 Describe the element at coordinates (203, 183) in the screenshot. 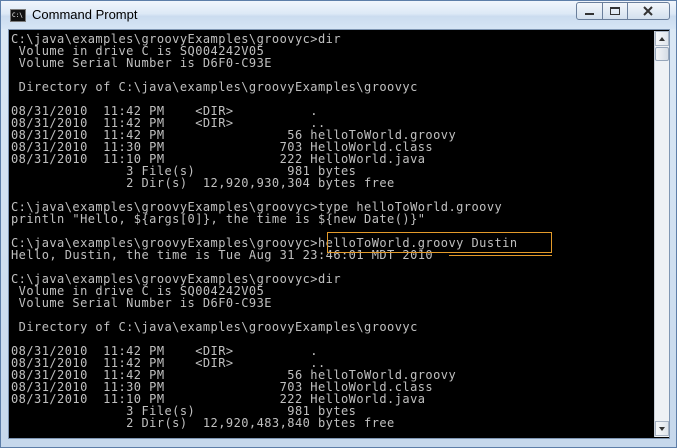

I see `console-line: 2 Dir(s) 12,920,930,304 bytes free` at that location.